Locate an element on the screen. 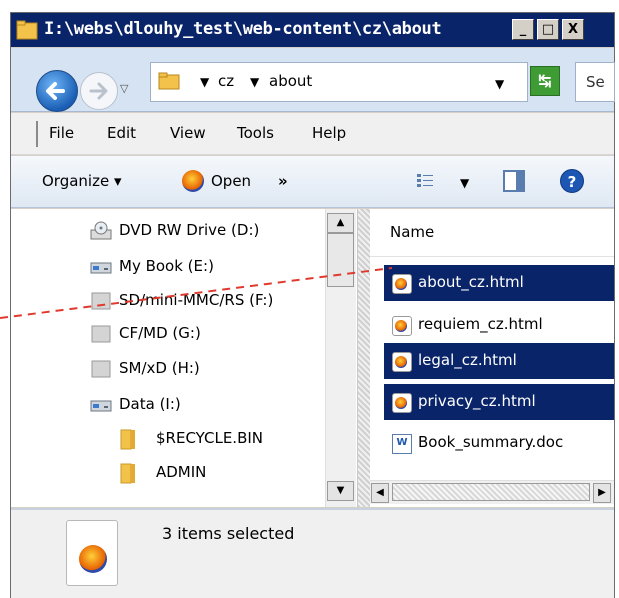  preview-pane-icon is located at coordinates (514, 181).